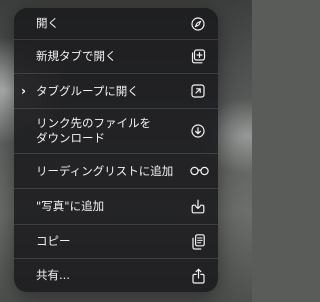  I want to click on menu-item-label: 新規タブで開く, so click(76, 56).